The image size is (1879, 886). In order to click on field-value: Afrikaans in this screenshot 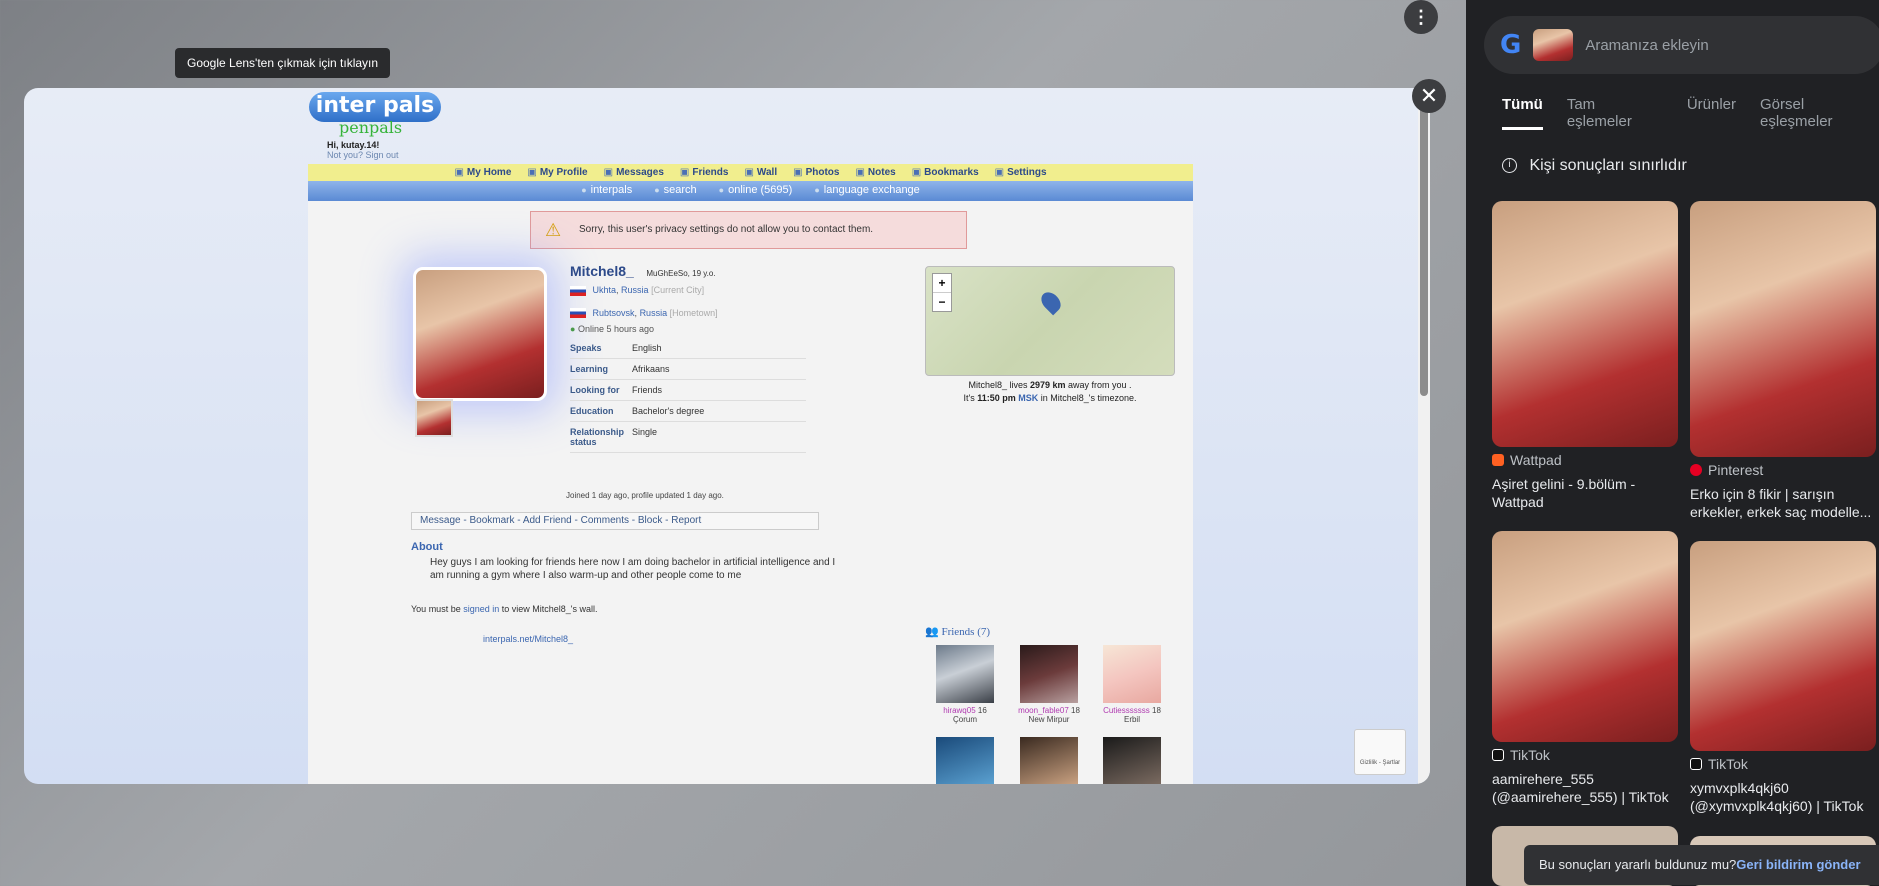, I will do `click(651, 369)`.